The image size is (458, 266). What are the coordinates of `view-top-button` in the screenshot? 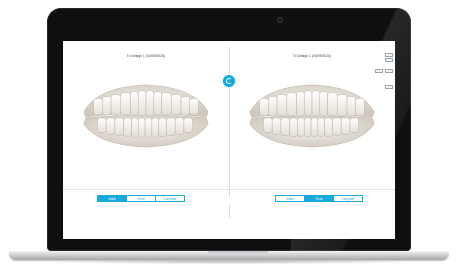 It's located at (389, 55).